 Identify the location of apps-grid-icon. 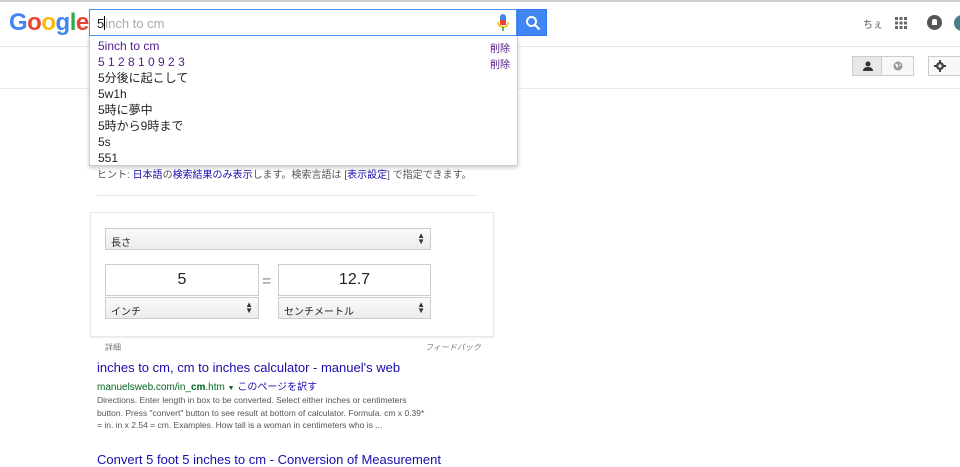
(901, 23).